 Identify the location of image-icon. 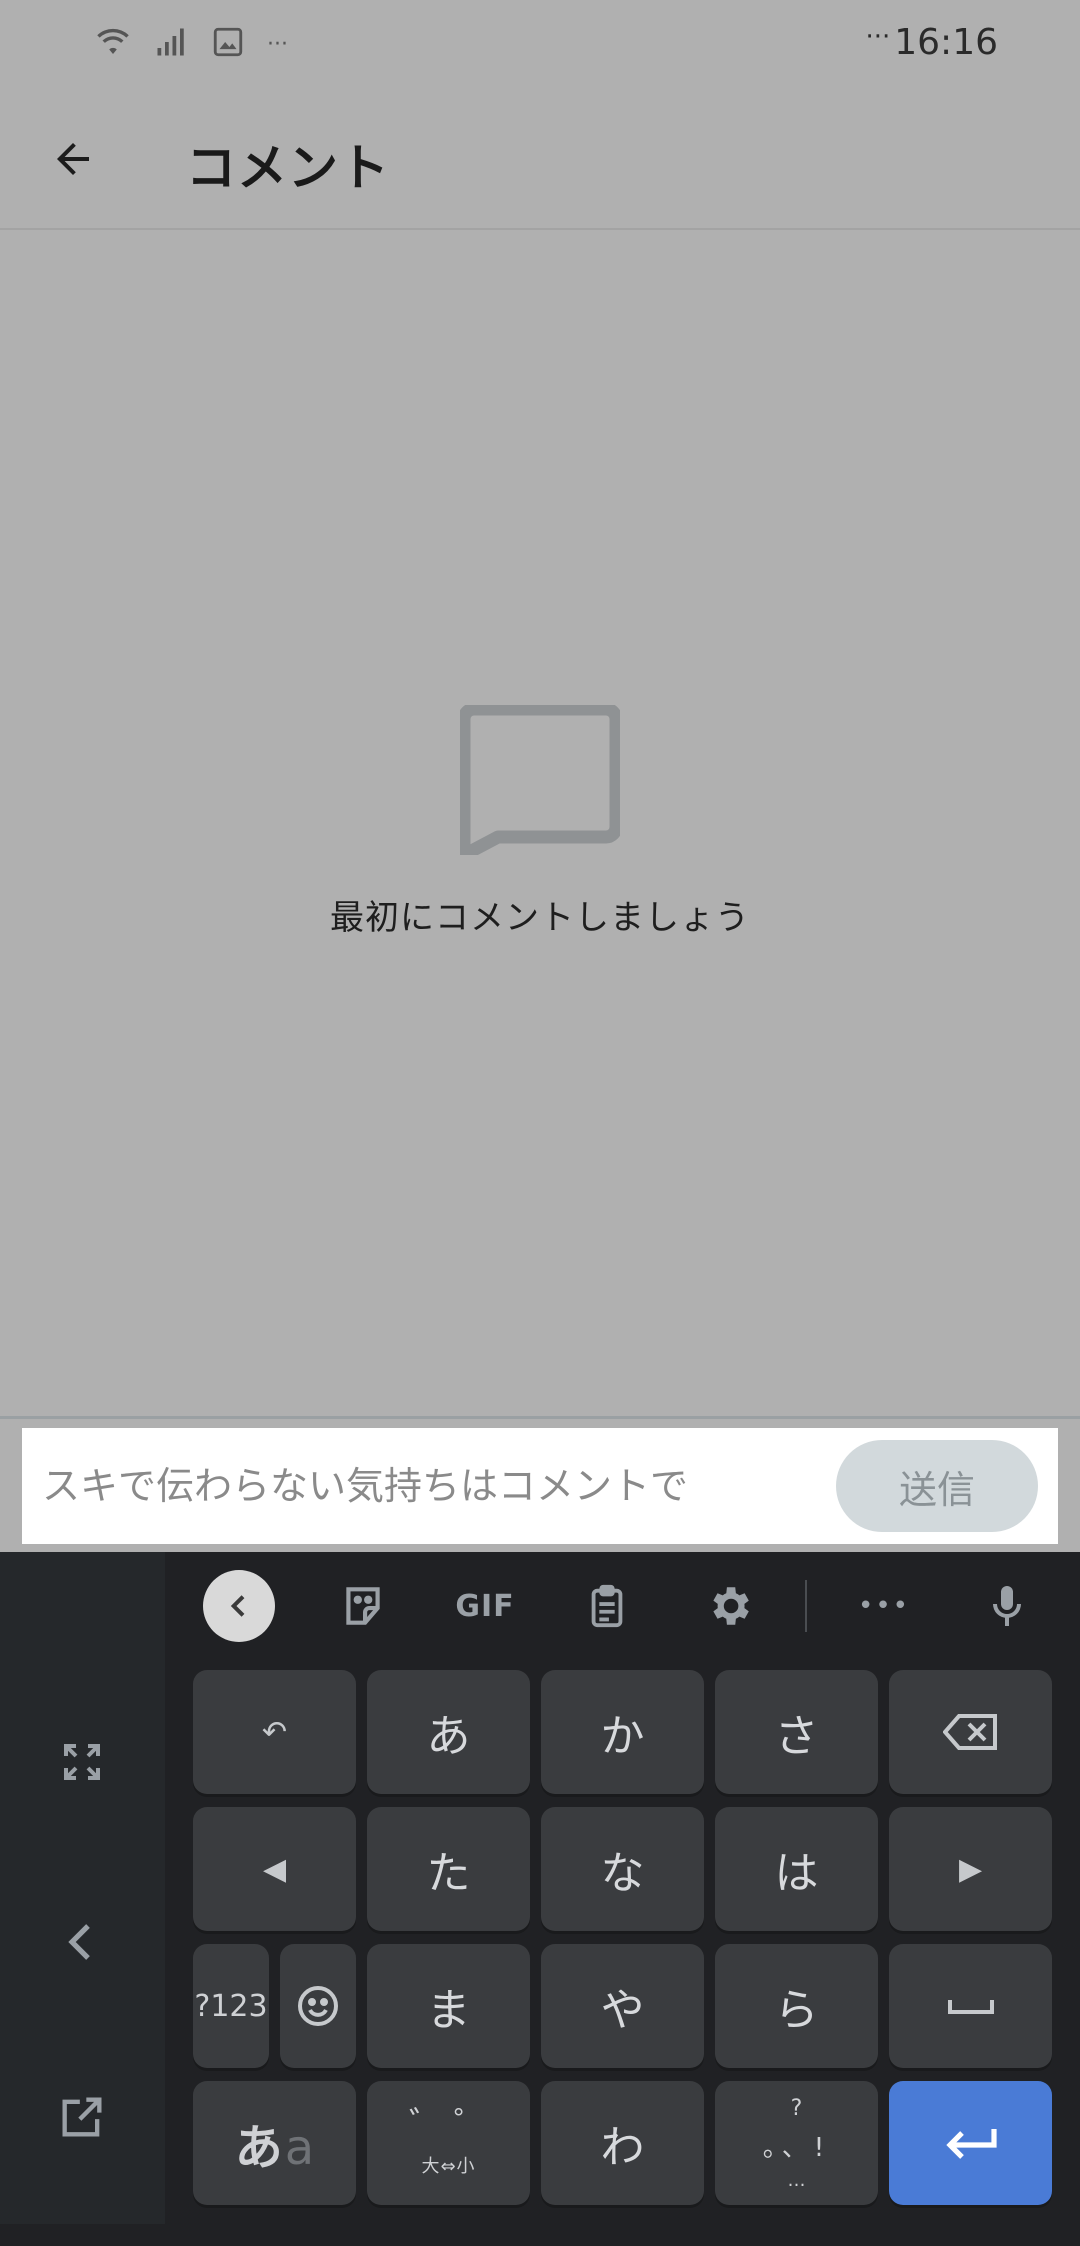
(228, 44).